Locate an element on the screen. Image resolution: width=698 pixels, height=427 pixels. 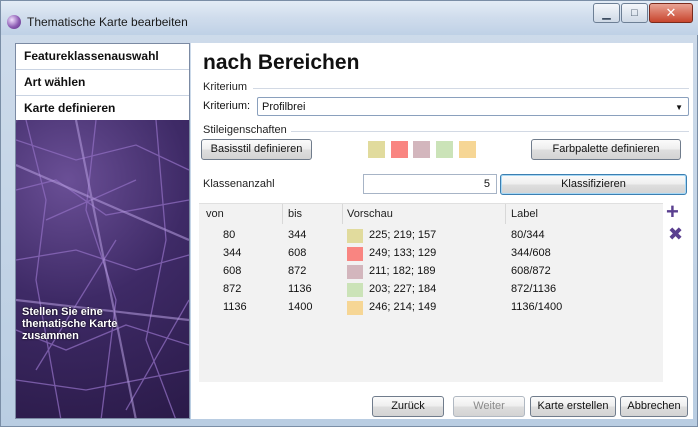
cell-vorschau: 249; 133; 129 is located at coordinates (403, 253).